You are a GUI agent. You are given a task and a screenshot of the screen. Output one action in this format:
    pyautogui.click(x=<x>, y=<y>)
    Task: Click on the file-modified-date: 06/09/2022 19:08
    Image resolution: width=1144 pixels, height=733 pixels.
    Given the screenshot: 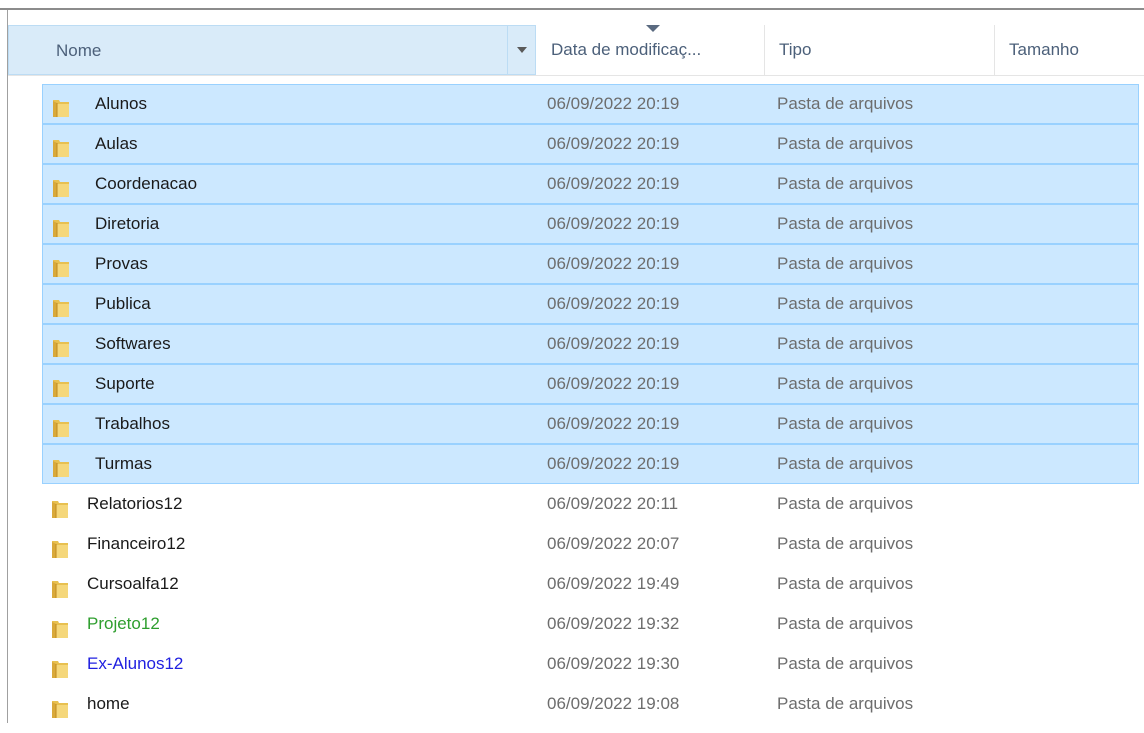 What is the action you would take?
    pyautogui.click(x=613, y=703)
    